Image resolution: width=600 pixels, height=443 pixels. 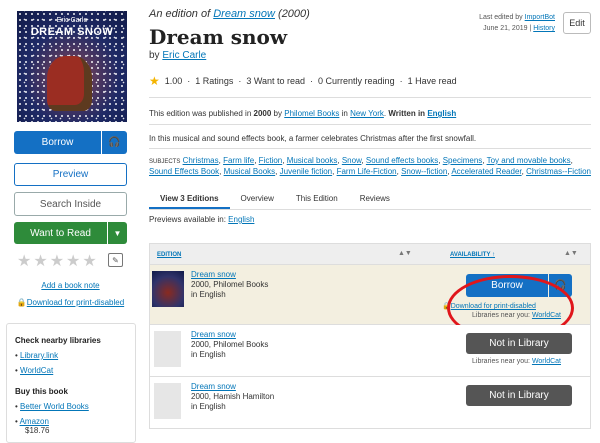 What do you see at coordinates (69, 83) in the screenshot?
I see `cover-illustration` at bounding box center [69, 83].